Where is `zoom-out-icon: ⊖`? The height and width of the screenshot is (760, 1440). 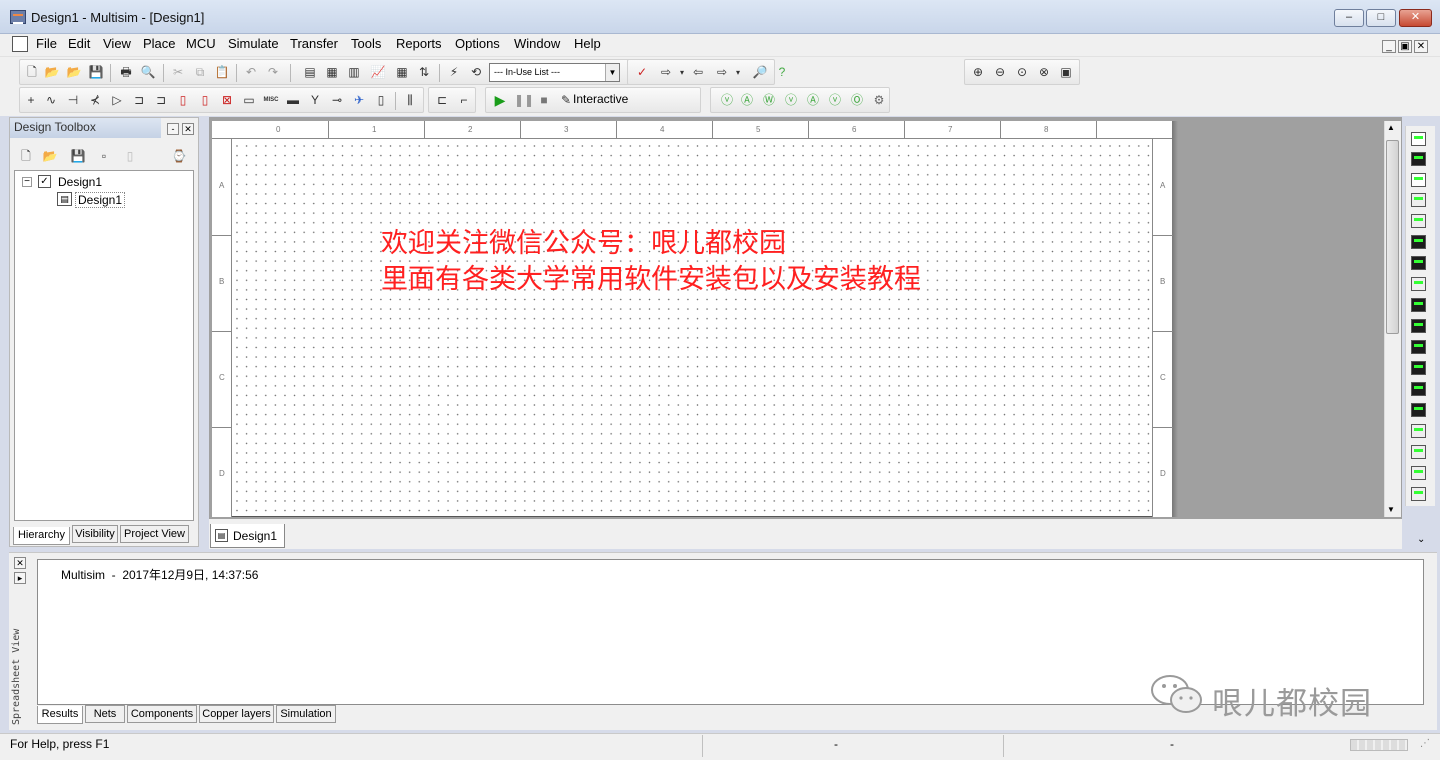 zoom-out-icon: ⊖ is located at coordinates (1000, 72).